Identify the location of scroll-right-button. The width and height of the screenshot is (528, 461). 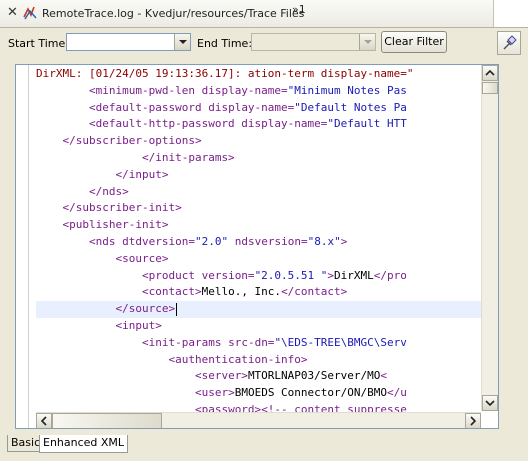
(473, 420).